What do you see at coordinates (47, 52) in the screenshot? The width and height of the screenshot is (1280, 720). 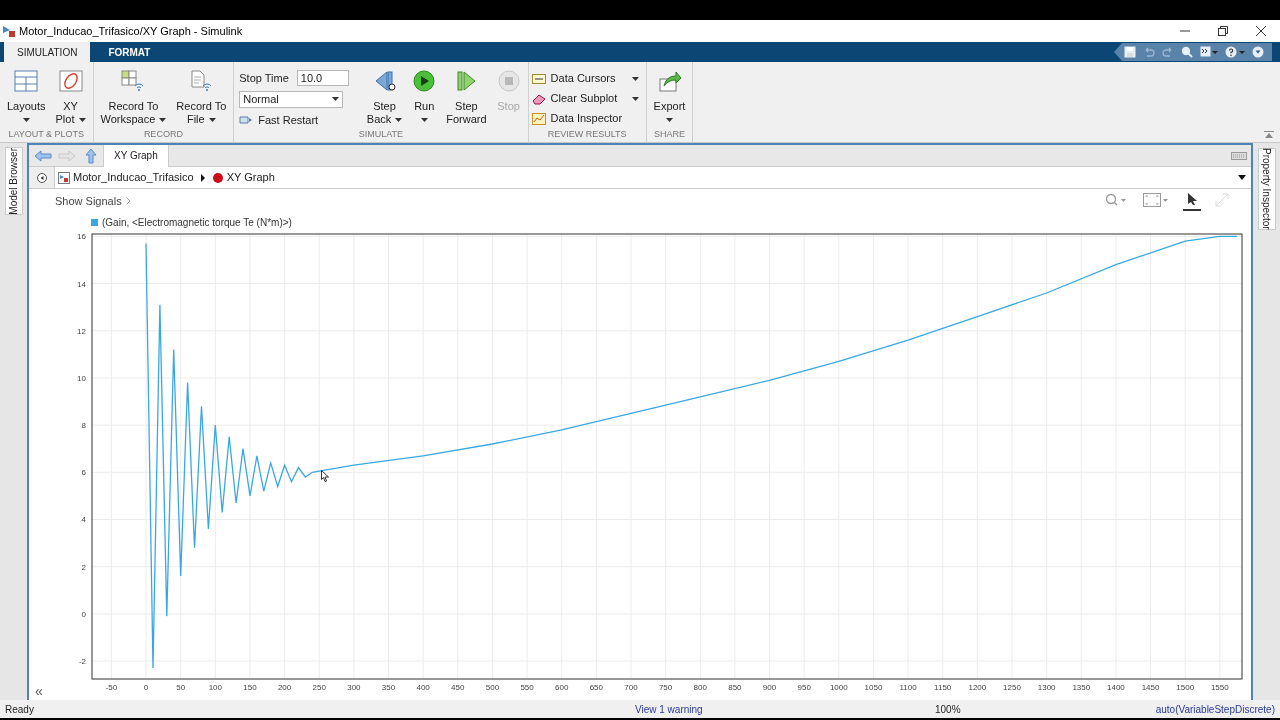 I see `ribbon-tab: SIMULATION` at bounding box center [47, 52].